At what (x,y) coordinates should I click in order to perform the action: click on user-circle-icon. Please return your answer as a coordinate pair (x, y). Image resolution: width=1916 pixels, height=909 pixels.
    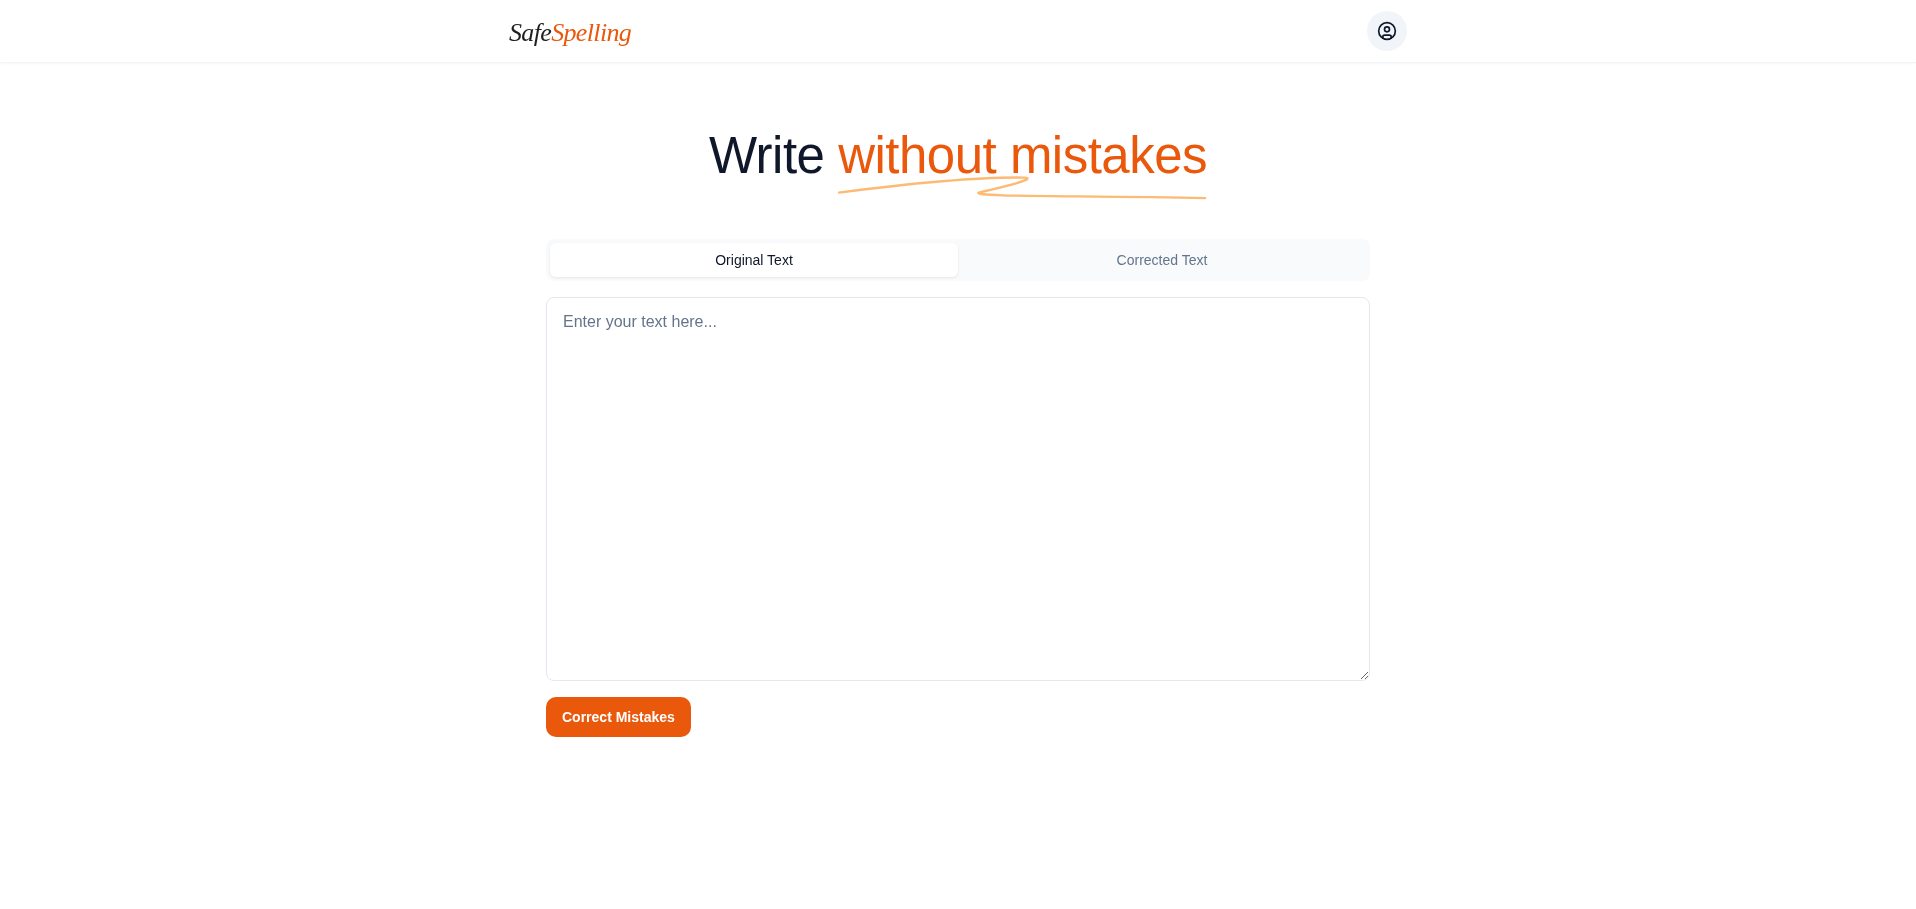
    Looking at the image, I should click on (1387, 31).